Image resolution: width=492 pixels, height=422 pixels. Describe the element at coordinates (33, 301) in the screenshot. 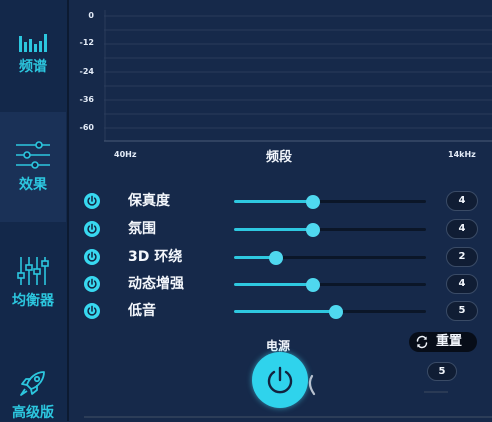

I see `sidebar-item-label: 均衡器` at that location.